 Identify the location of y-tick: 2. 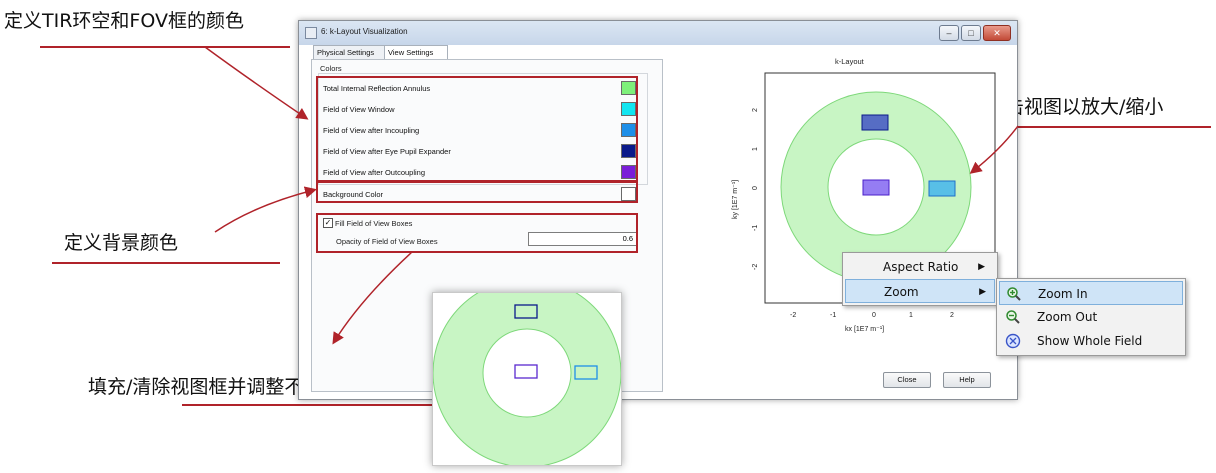
(755, 110).